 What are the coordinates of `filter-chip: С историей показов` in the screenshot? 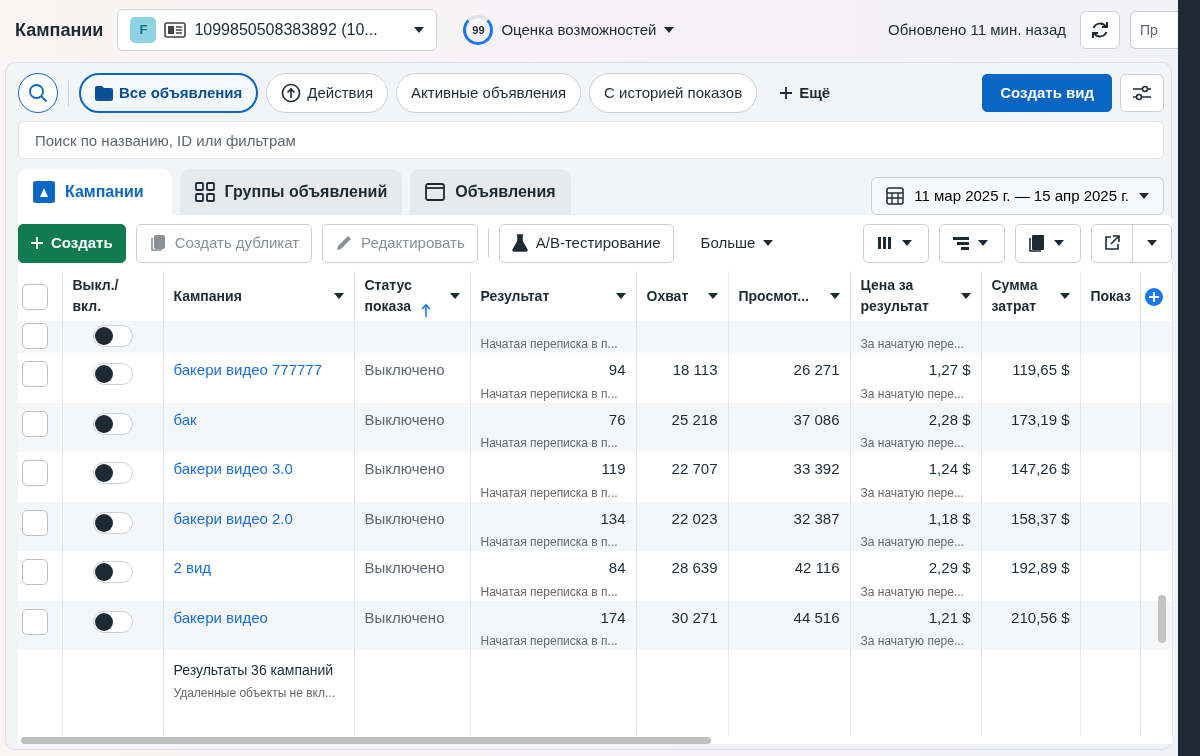 It's located at (673, 93).